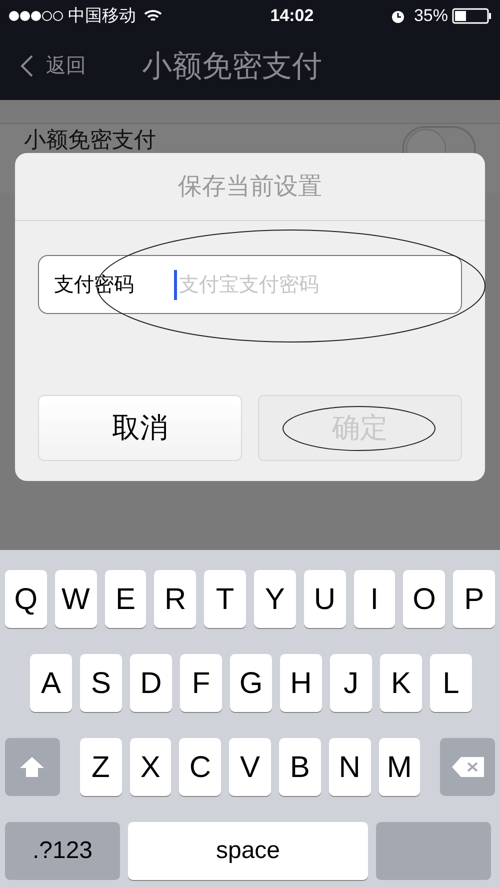  I want to click on carrier-text: 中国移动, so click(102, 16).